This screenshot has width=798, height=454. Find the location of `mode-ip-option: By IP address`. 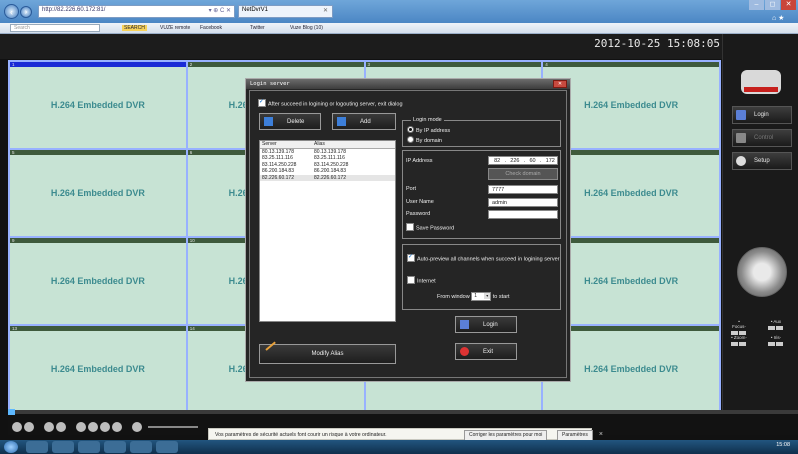

mode-ip-option: By IP address is located at coordinates (428, 130).